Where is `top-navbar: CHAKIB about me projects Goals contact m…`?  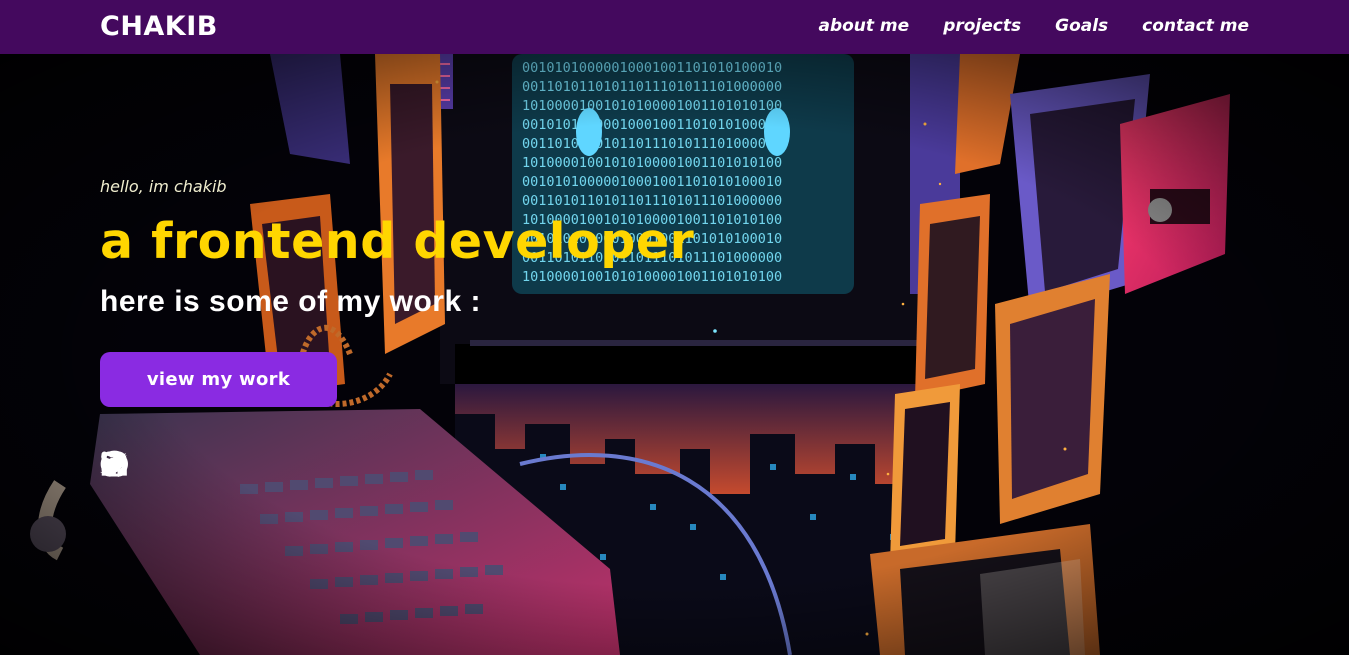 top-navbar: CHAKIB about me projects Goals contact m… is located at coordinates (674, 27).